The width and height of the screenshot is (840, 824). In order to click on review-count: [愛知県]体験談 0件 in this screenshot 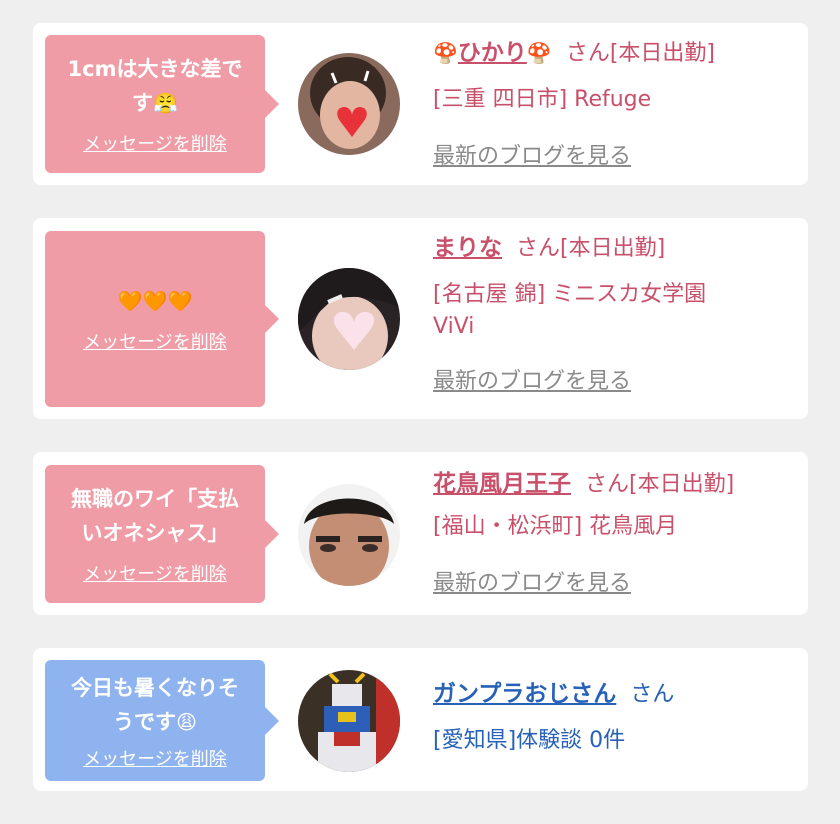, I will do `click(529, 740)`.